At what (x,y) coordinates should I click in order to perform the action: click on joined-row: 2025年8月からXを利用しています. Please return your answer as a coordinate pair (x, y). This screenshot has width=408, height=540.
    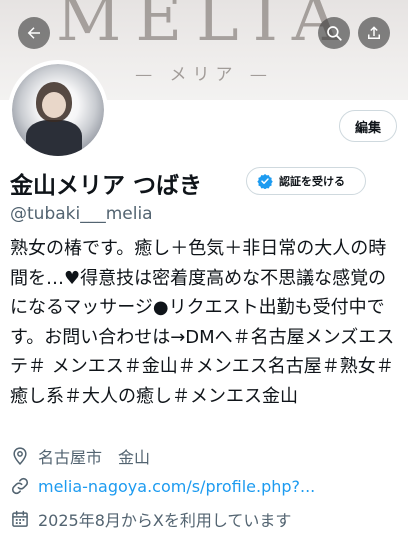
    Looking at the image, I should click on (150, 519).